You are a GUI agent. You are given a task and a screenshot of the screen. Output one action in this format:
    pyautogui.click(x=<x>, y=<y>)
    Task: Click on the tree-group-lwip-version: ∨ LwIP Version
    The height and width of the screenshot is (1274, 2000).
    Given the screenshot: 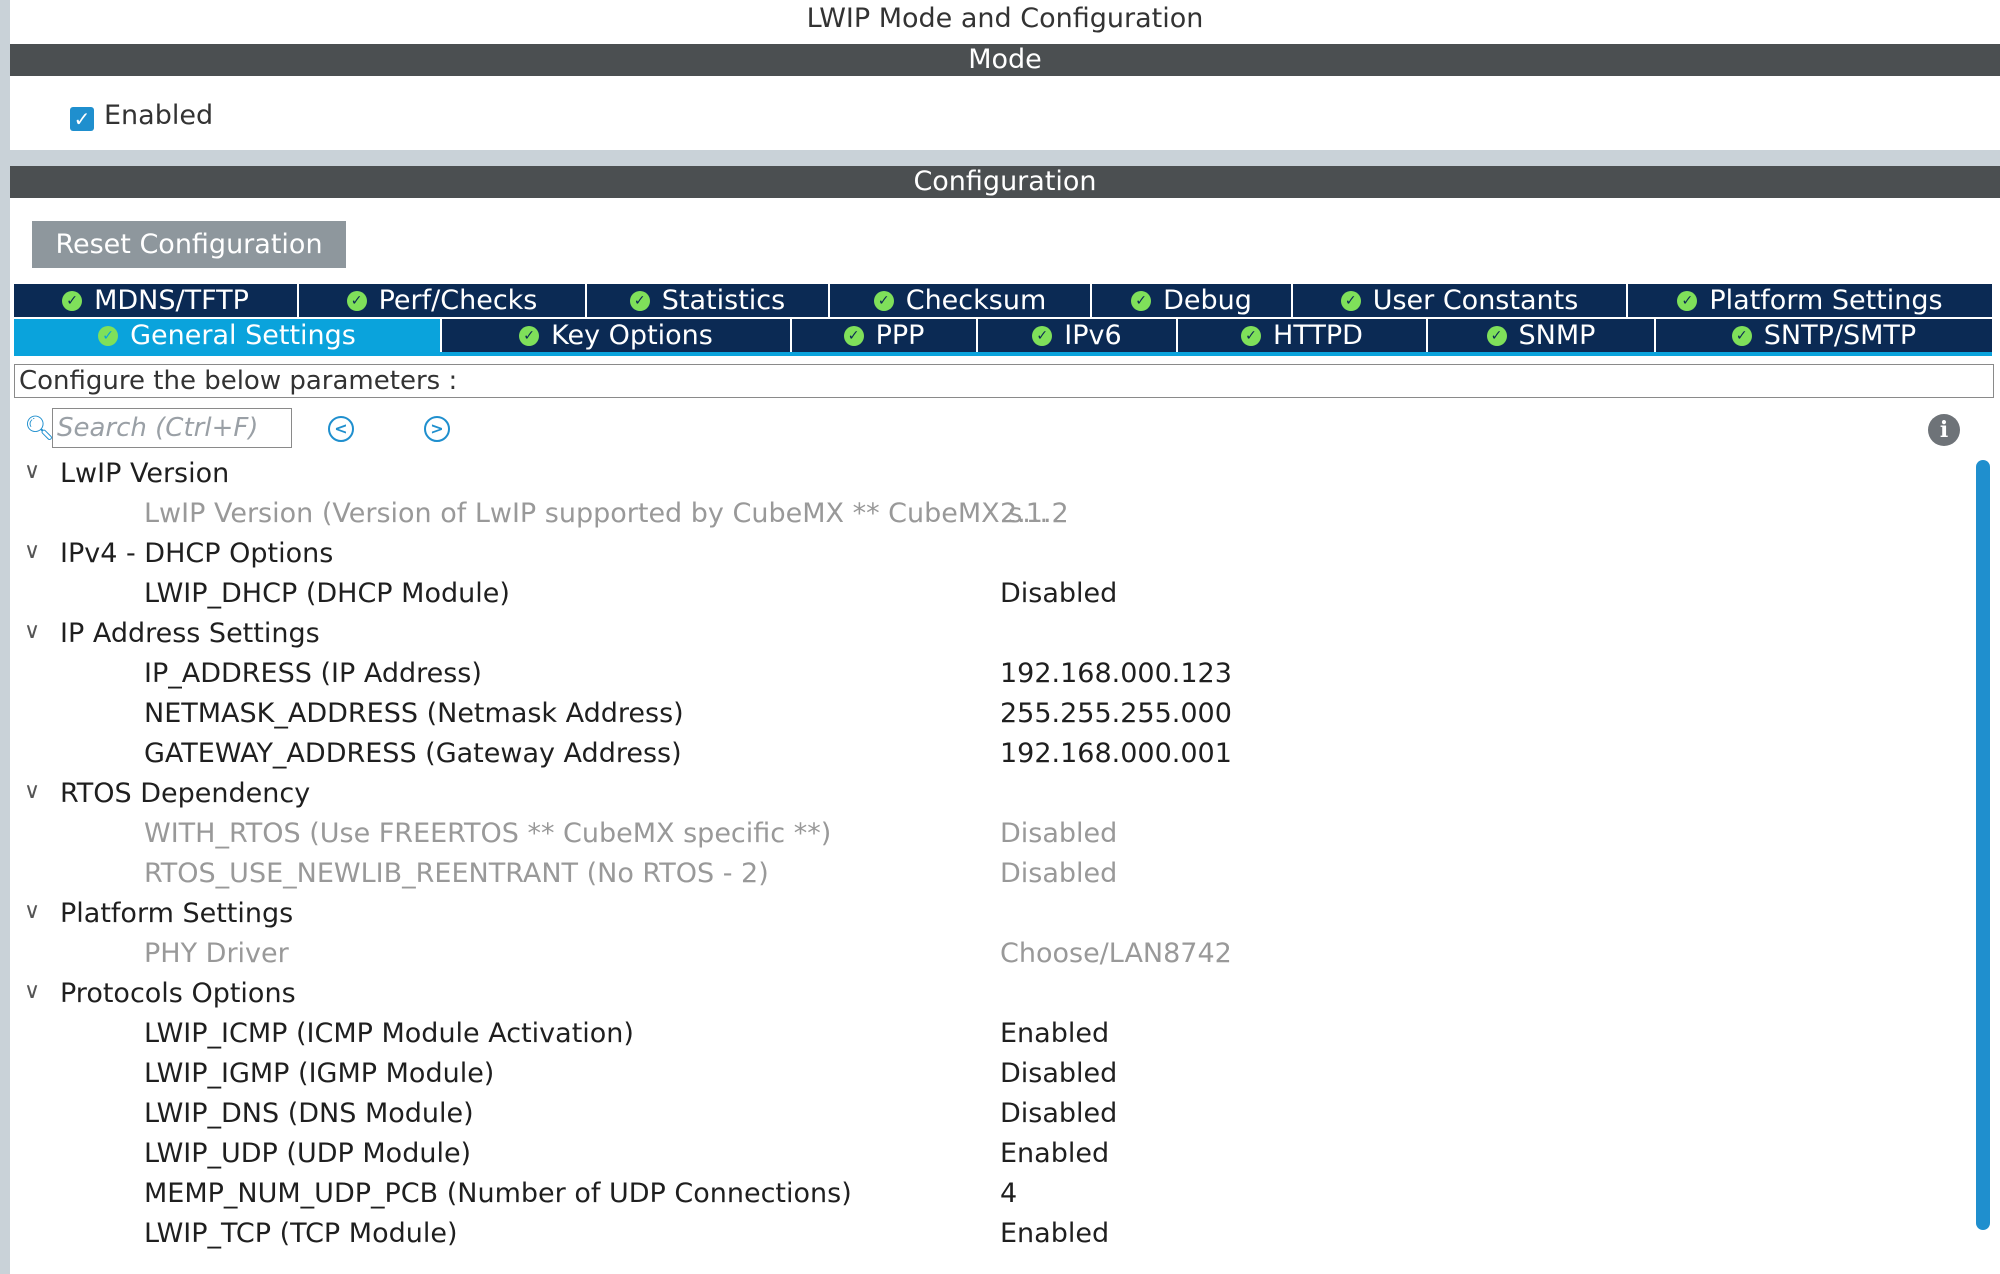 What is the action you would take?
    pyautogui.click(x=985, y=476)
    